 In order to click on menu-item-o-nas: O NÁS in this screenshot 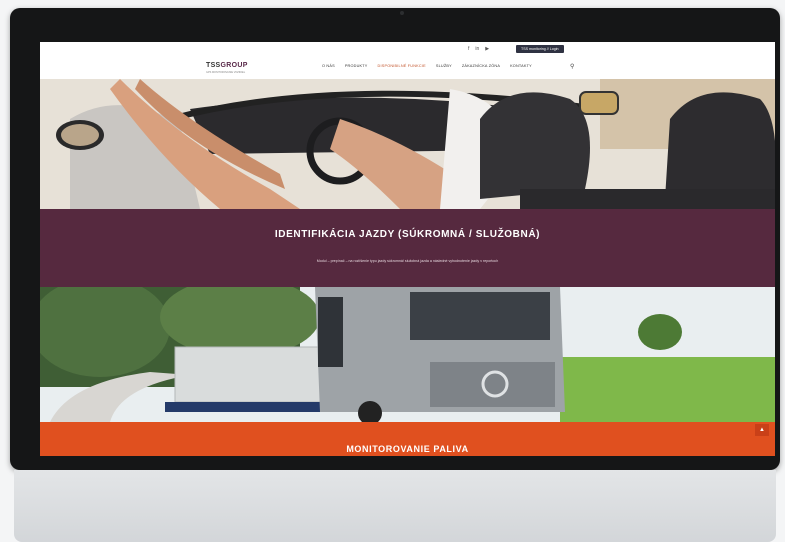, I will do `click(328, 66)`.